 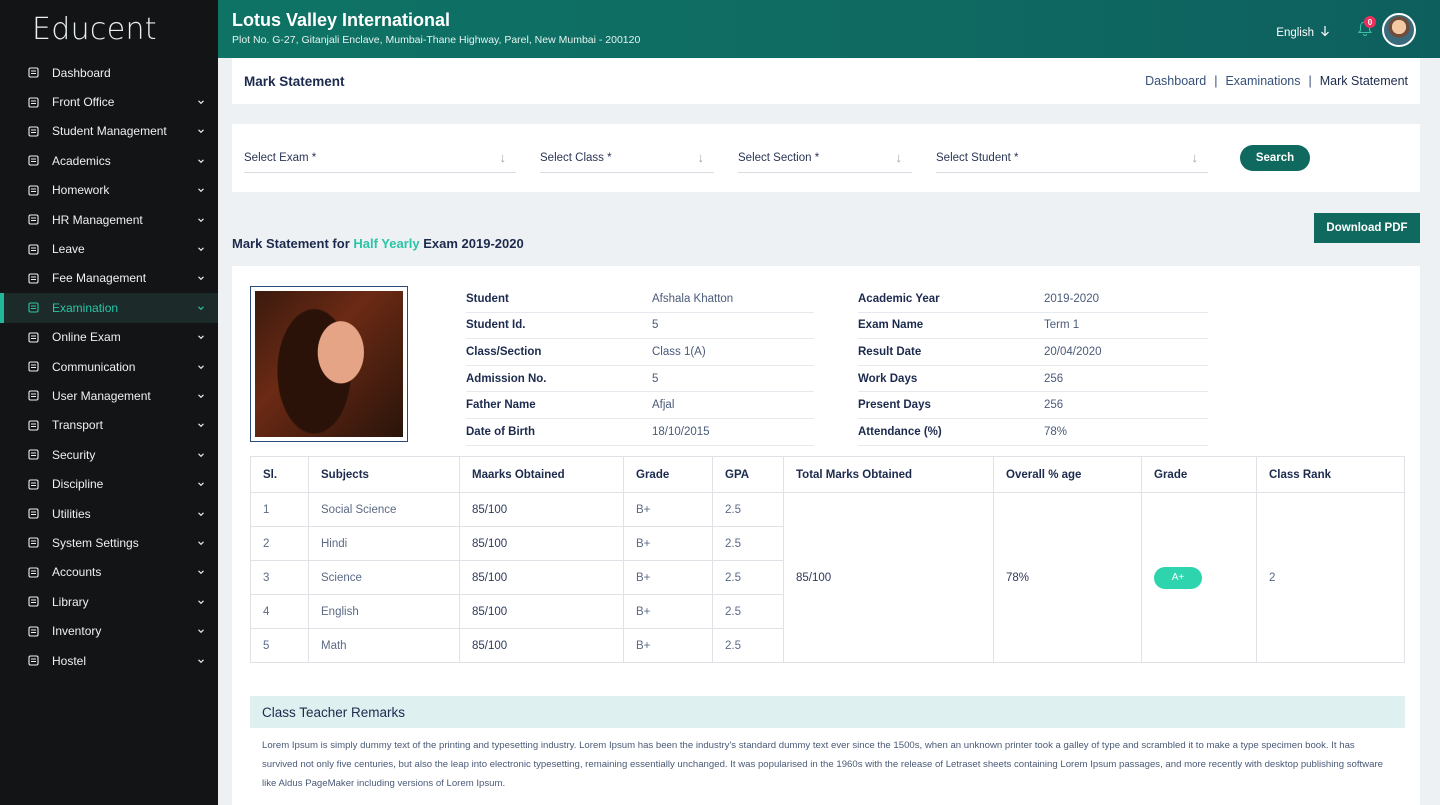 I want to click on sidebar-item-dashboard: Dashboard, so click(x=109, y=72).